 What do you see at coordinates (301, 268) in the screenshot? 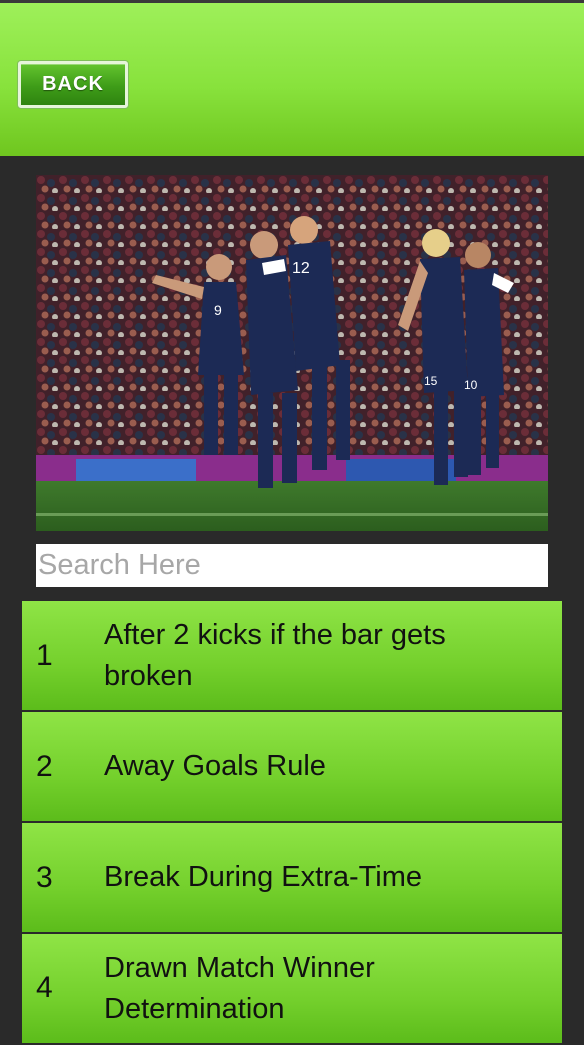
I see `jersey-number: 12` at bounding box center [301, 268].